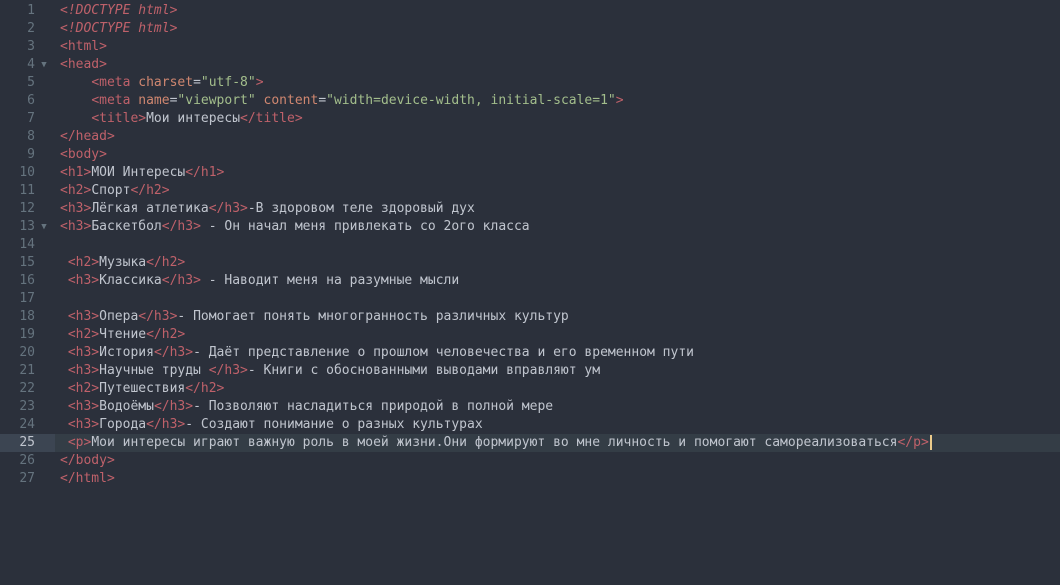 The height and width of the screenshot is (585, 1060). I want to click on code-line: 7 <title>Мои интересы</title>, so click(530, 119).